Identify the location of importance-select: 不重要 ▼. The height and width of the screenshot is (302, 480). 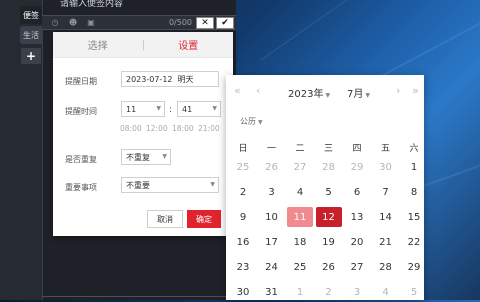
(170, 185).